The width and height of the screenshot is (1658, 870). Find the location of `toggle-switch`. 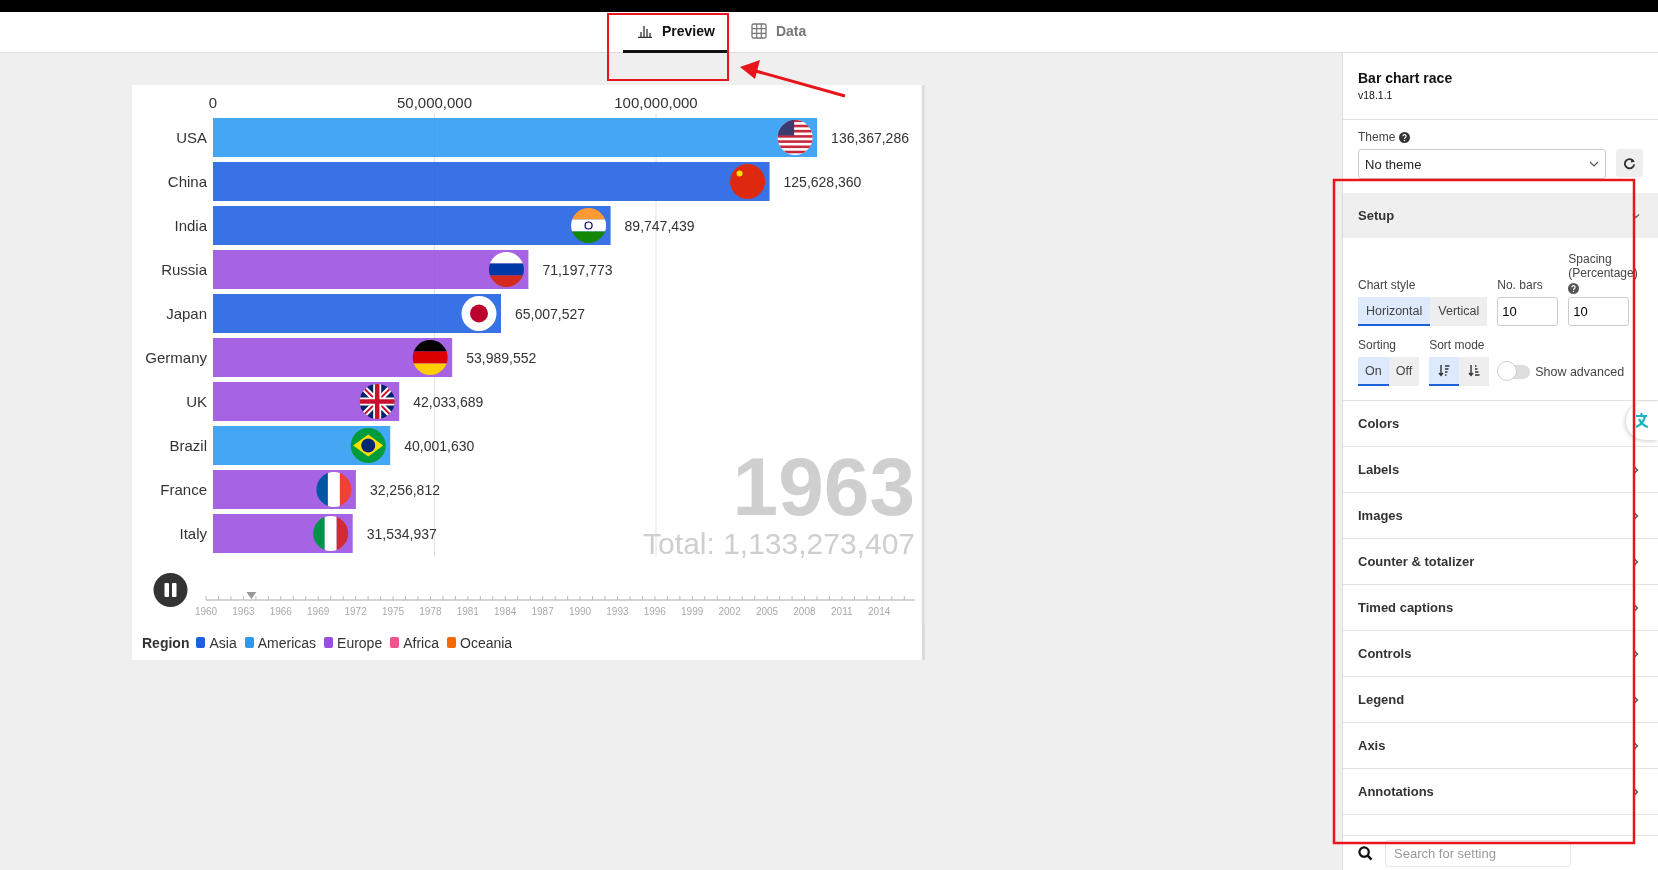

toggle-switch is located at coordinates (1515, 371).